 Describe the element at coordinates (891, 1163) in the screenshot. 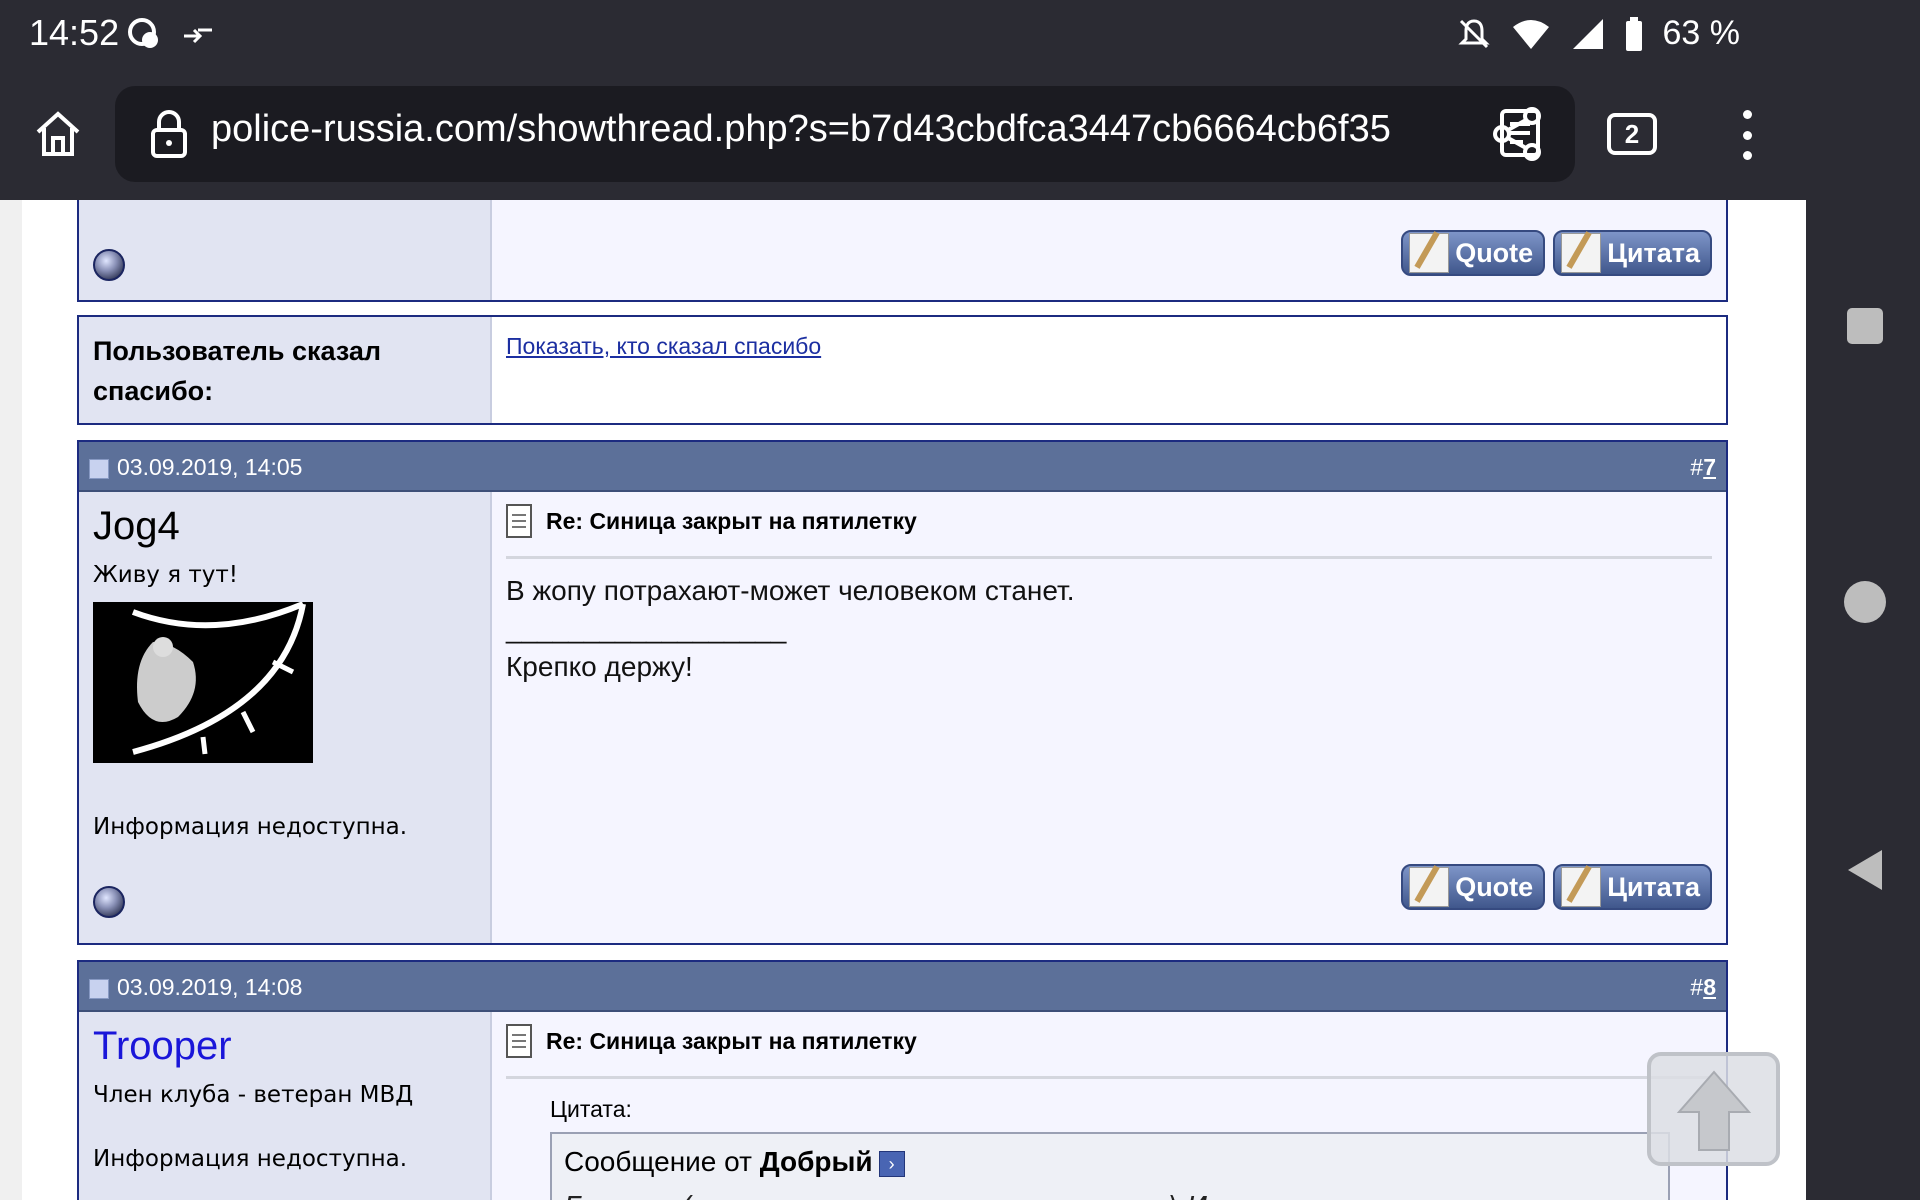

I see `view-post-arrow-icon: ›` at that location.